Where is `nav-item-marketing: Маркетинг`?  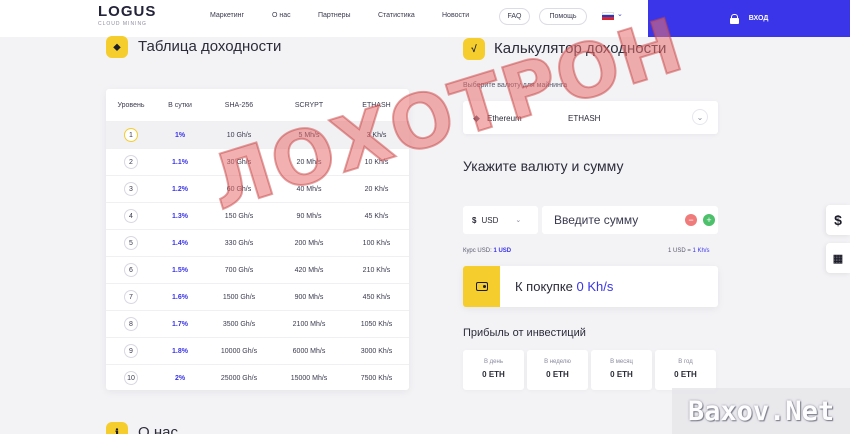
nav-item-marketing: Маркетинг is located at coordinates (227, 15).